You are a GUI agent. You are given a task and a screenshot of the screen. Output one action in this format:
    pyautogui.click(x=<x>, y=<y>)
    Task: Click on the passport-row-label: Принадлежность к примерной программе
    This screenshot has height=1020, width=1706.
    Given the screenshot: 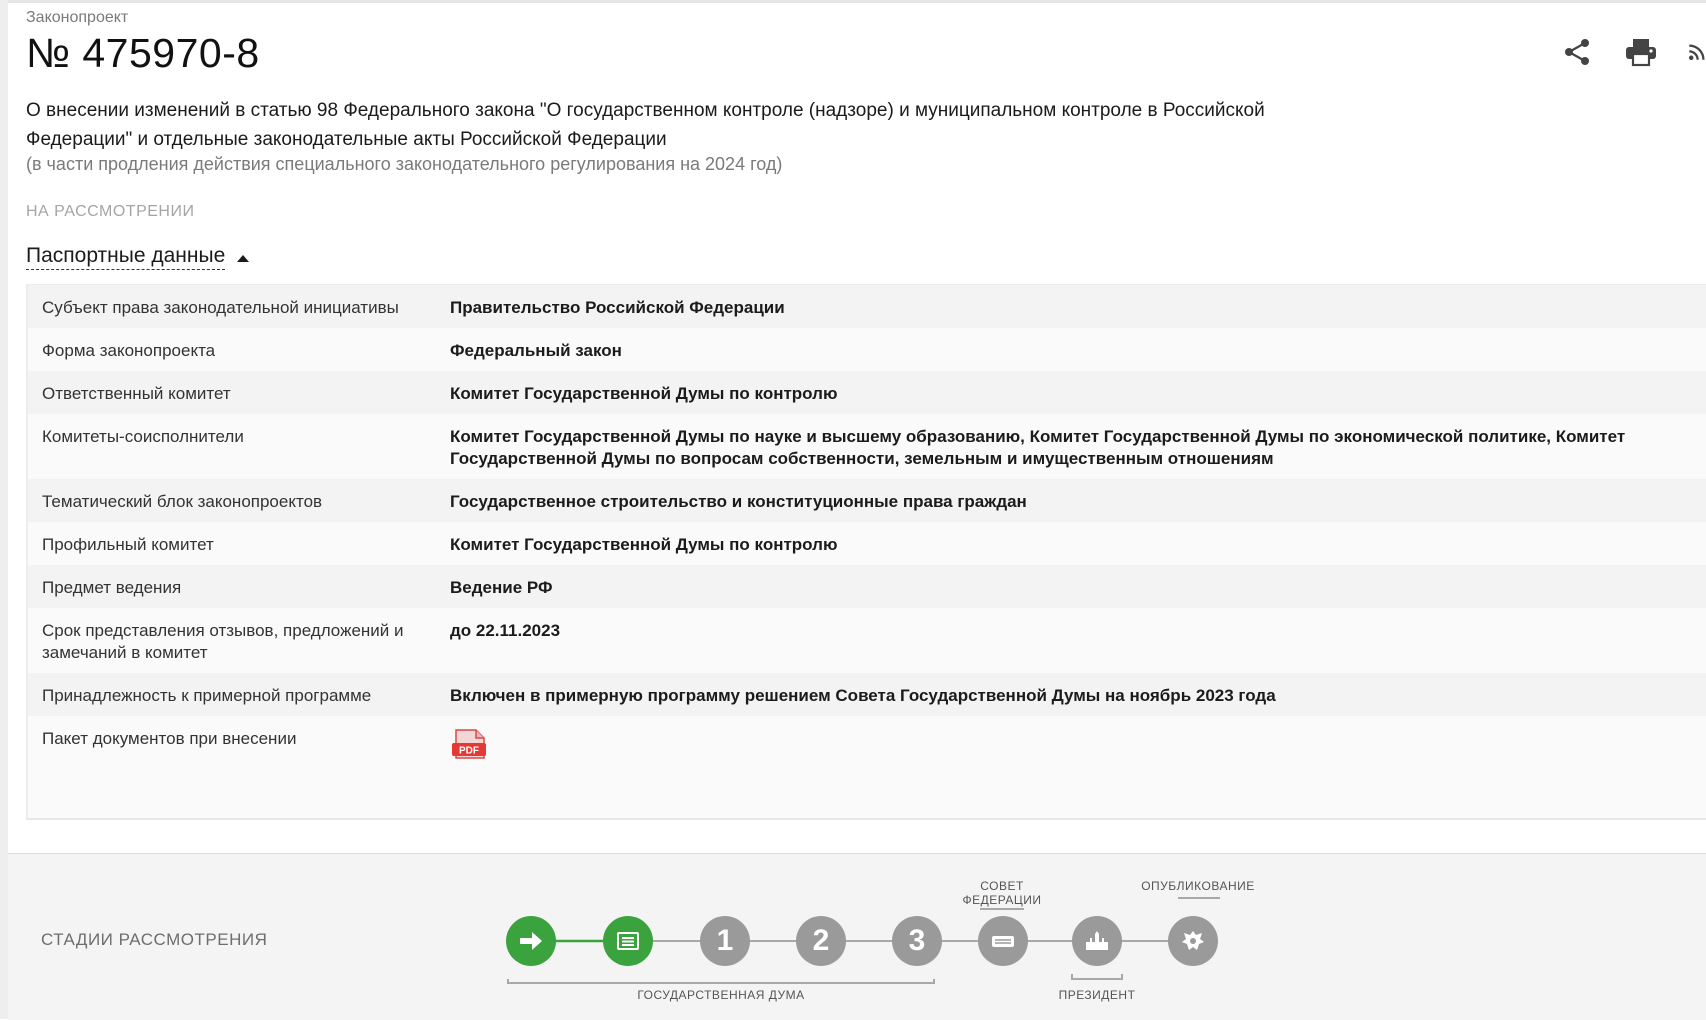 What is the action you would take?
    pyautogui.click(x=207, y=695)
    